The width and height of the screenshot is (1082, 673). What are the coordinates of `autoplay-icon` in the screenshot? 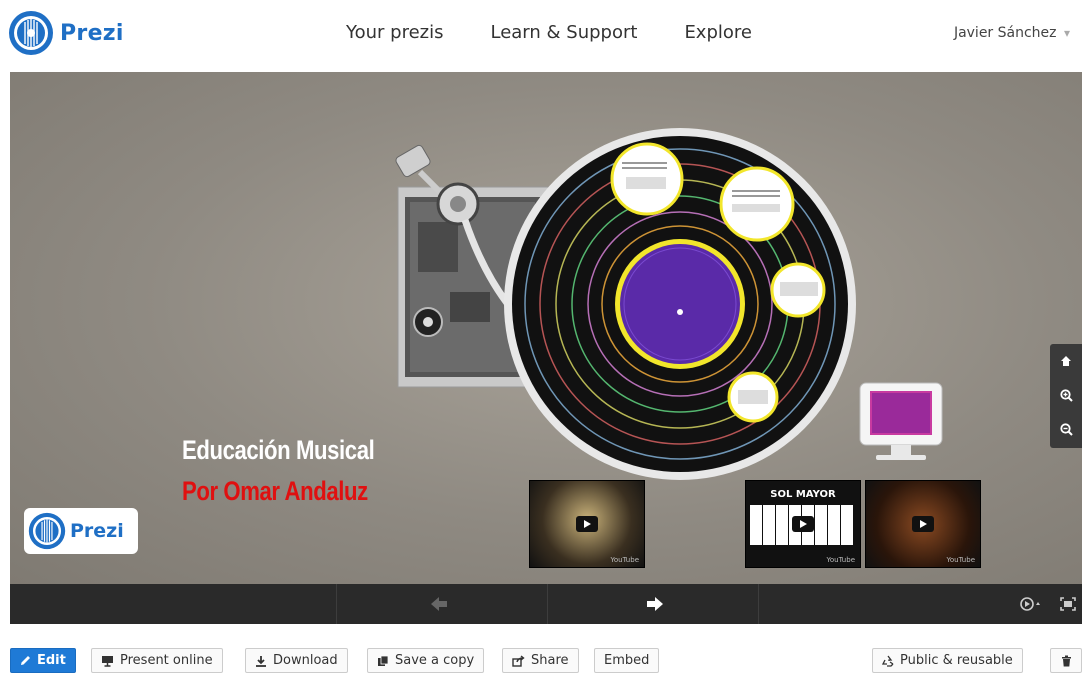 It's located at (1030, 604).